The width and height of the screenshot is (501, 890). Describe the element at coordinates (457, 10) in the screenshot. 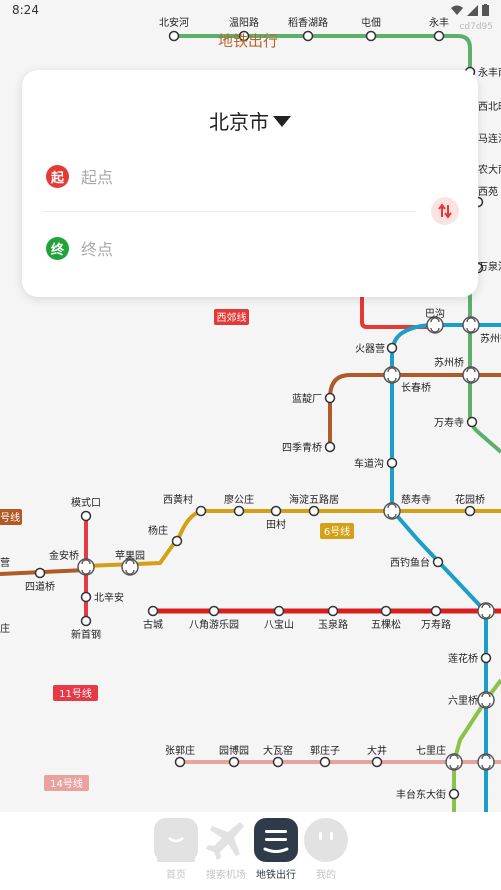

I see `wifi-icon` at that location.